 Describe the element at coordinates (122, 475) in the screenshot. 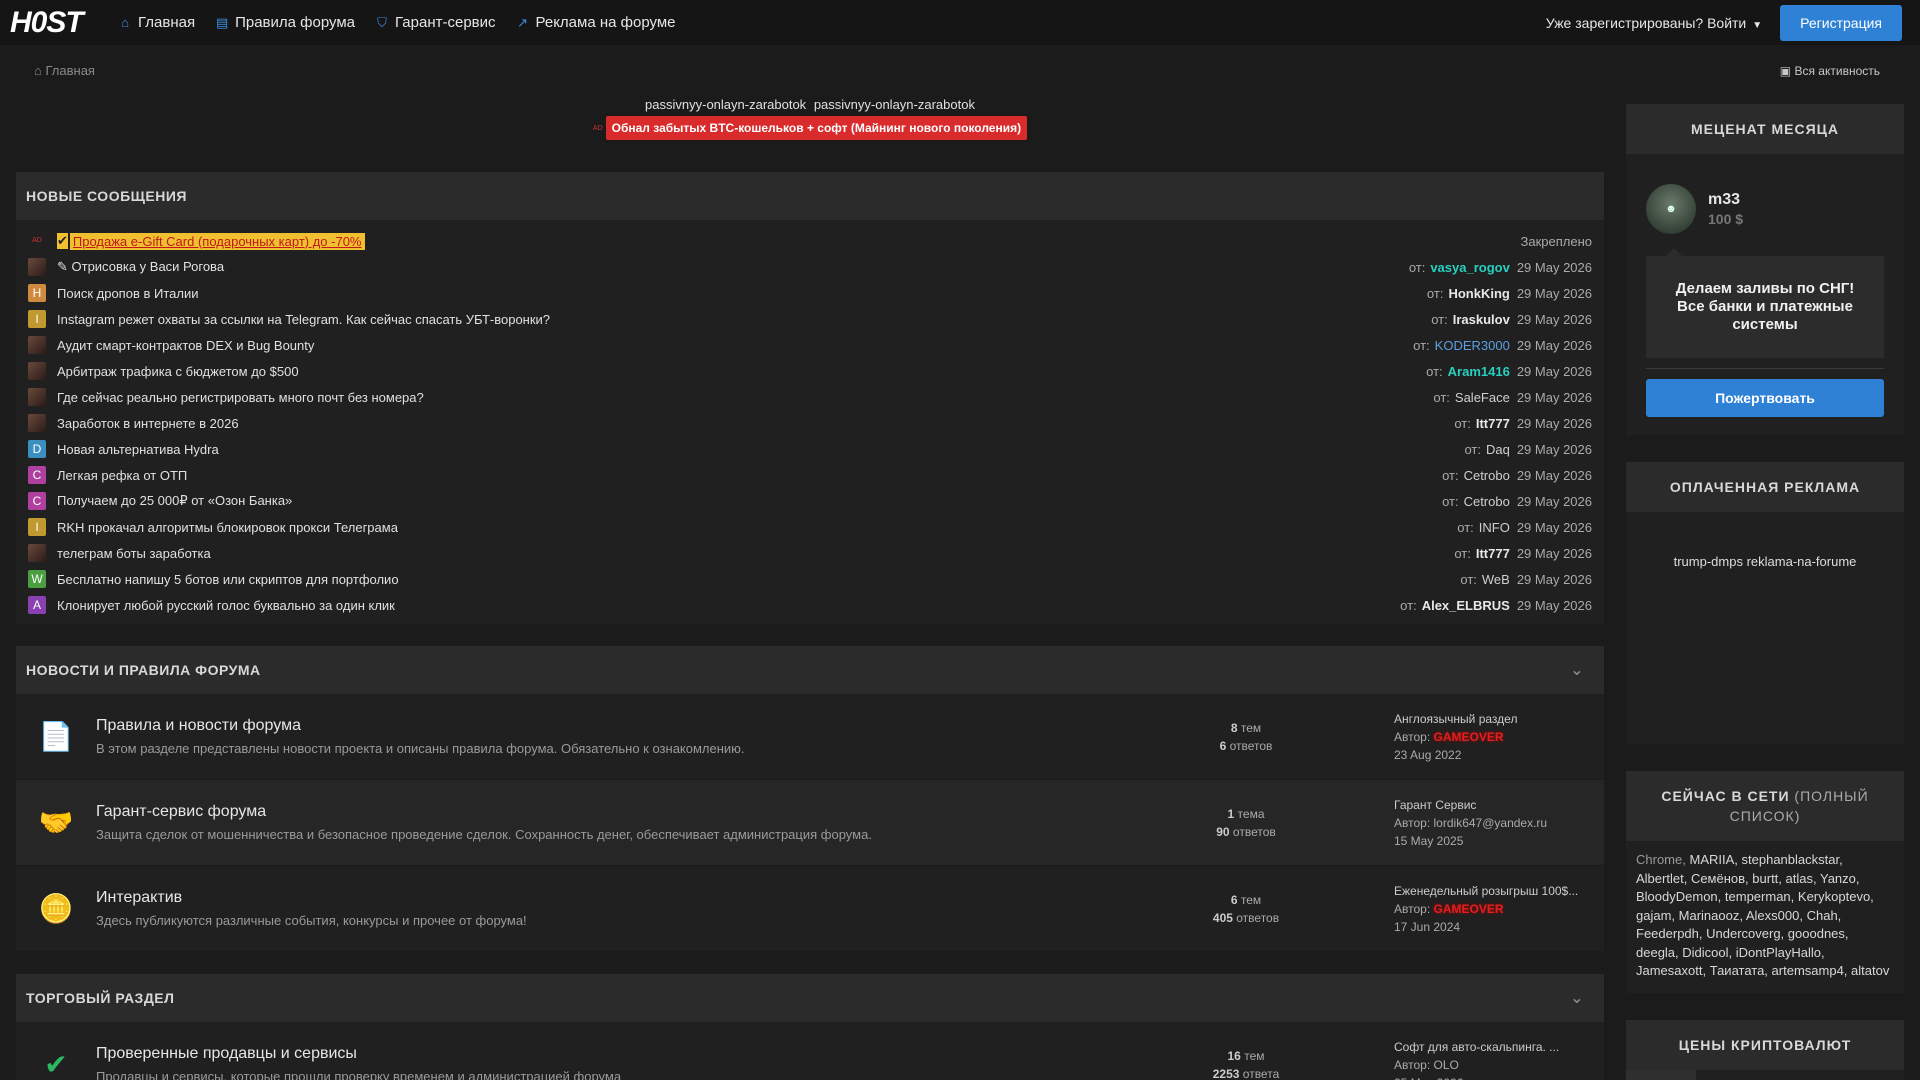

I see `message-title: Легкая рефка от ОТП` at that location.